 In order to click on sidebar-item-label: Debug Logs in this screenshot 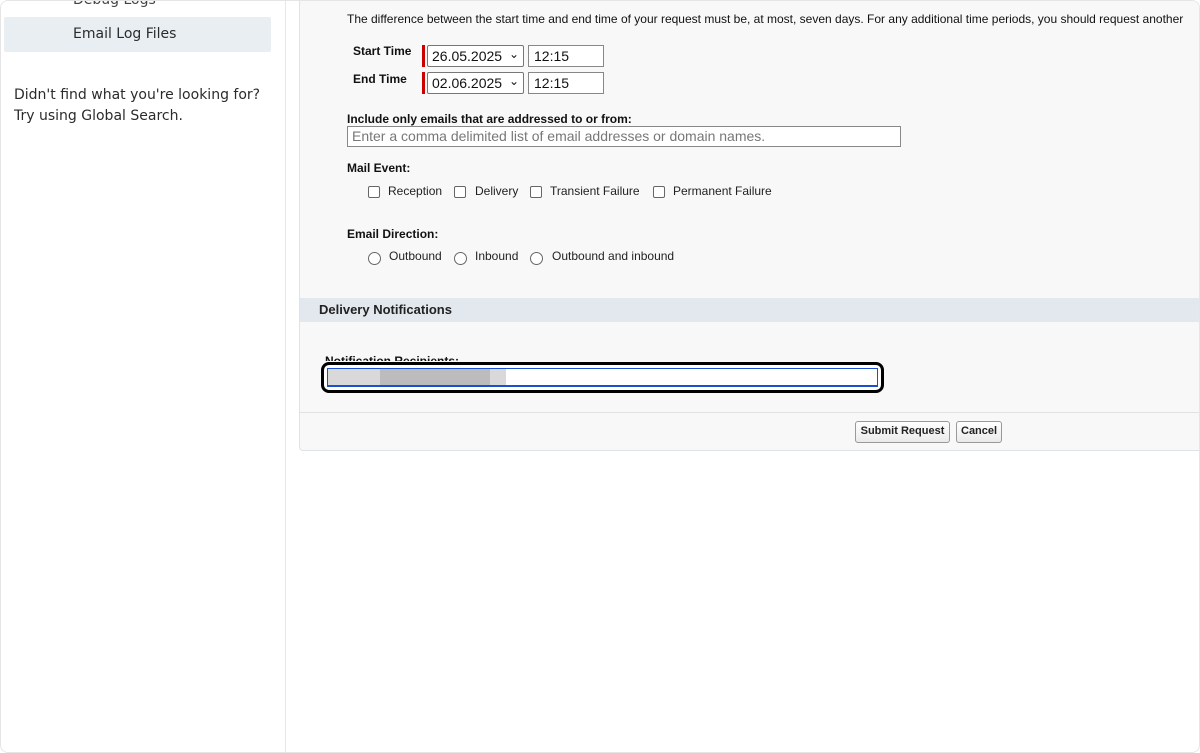, I will do `click(114, 4)`.